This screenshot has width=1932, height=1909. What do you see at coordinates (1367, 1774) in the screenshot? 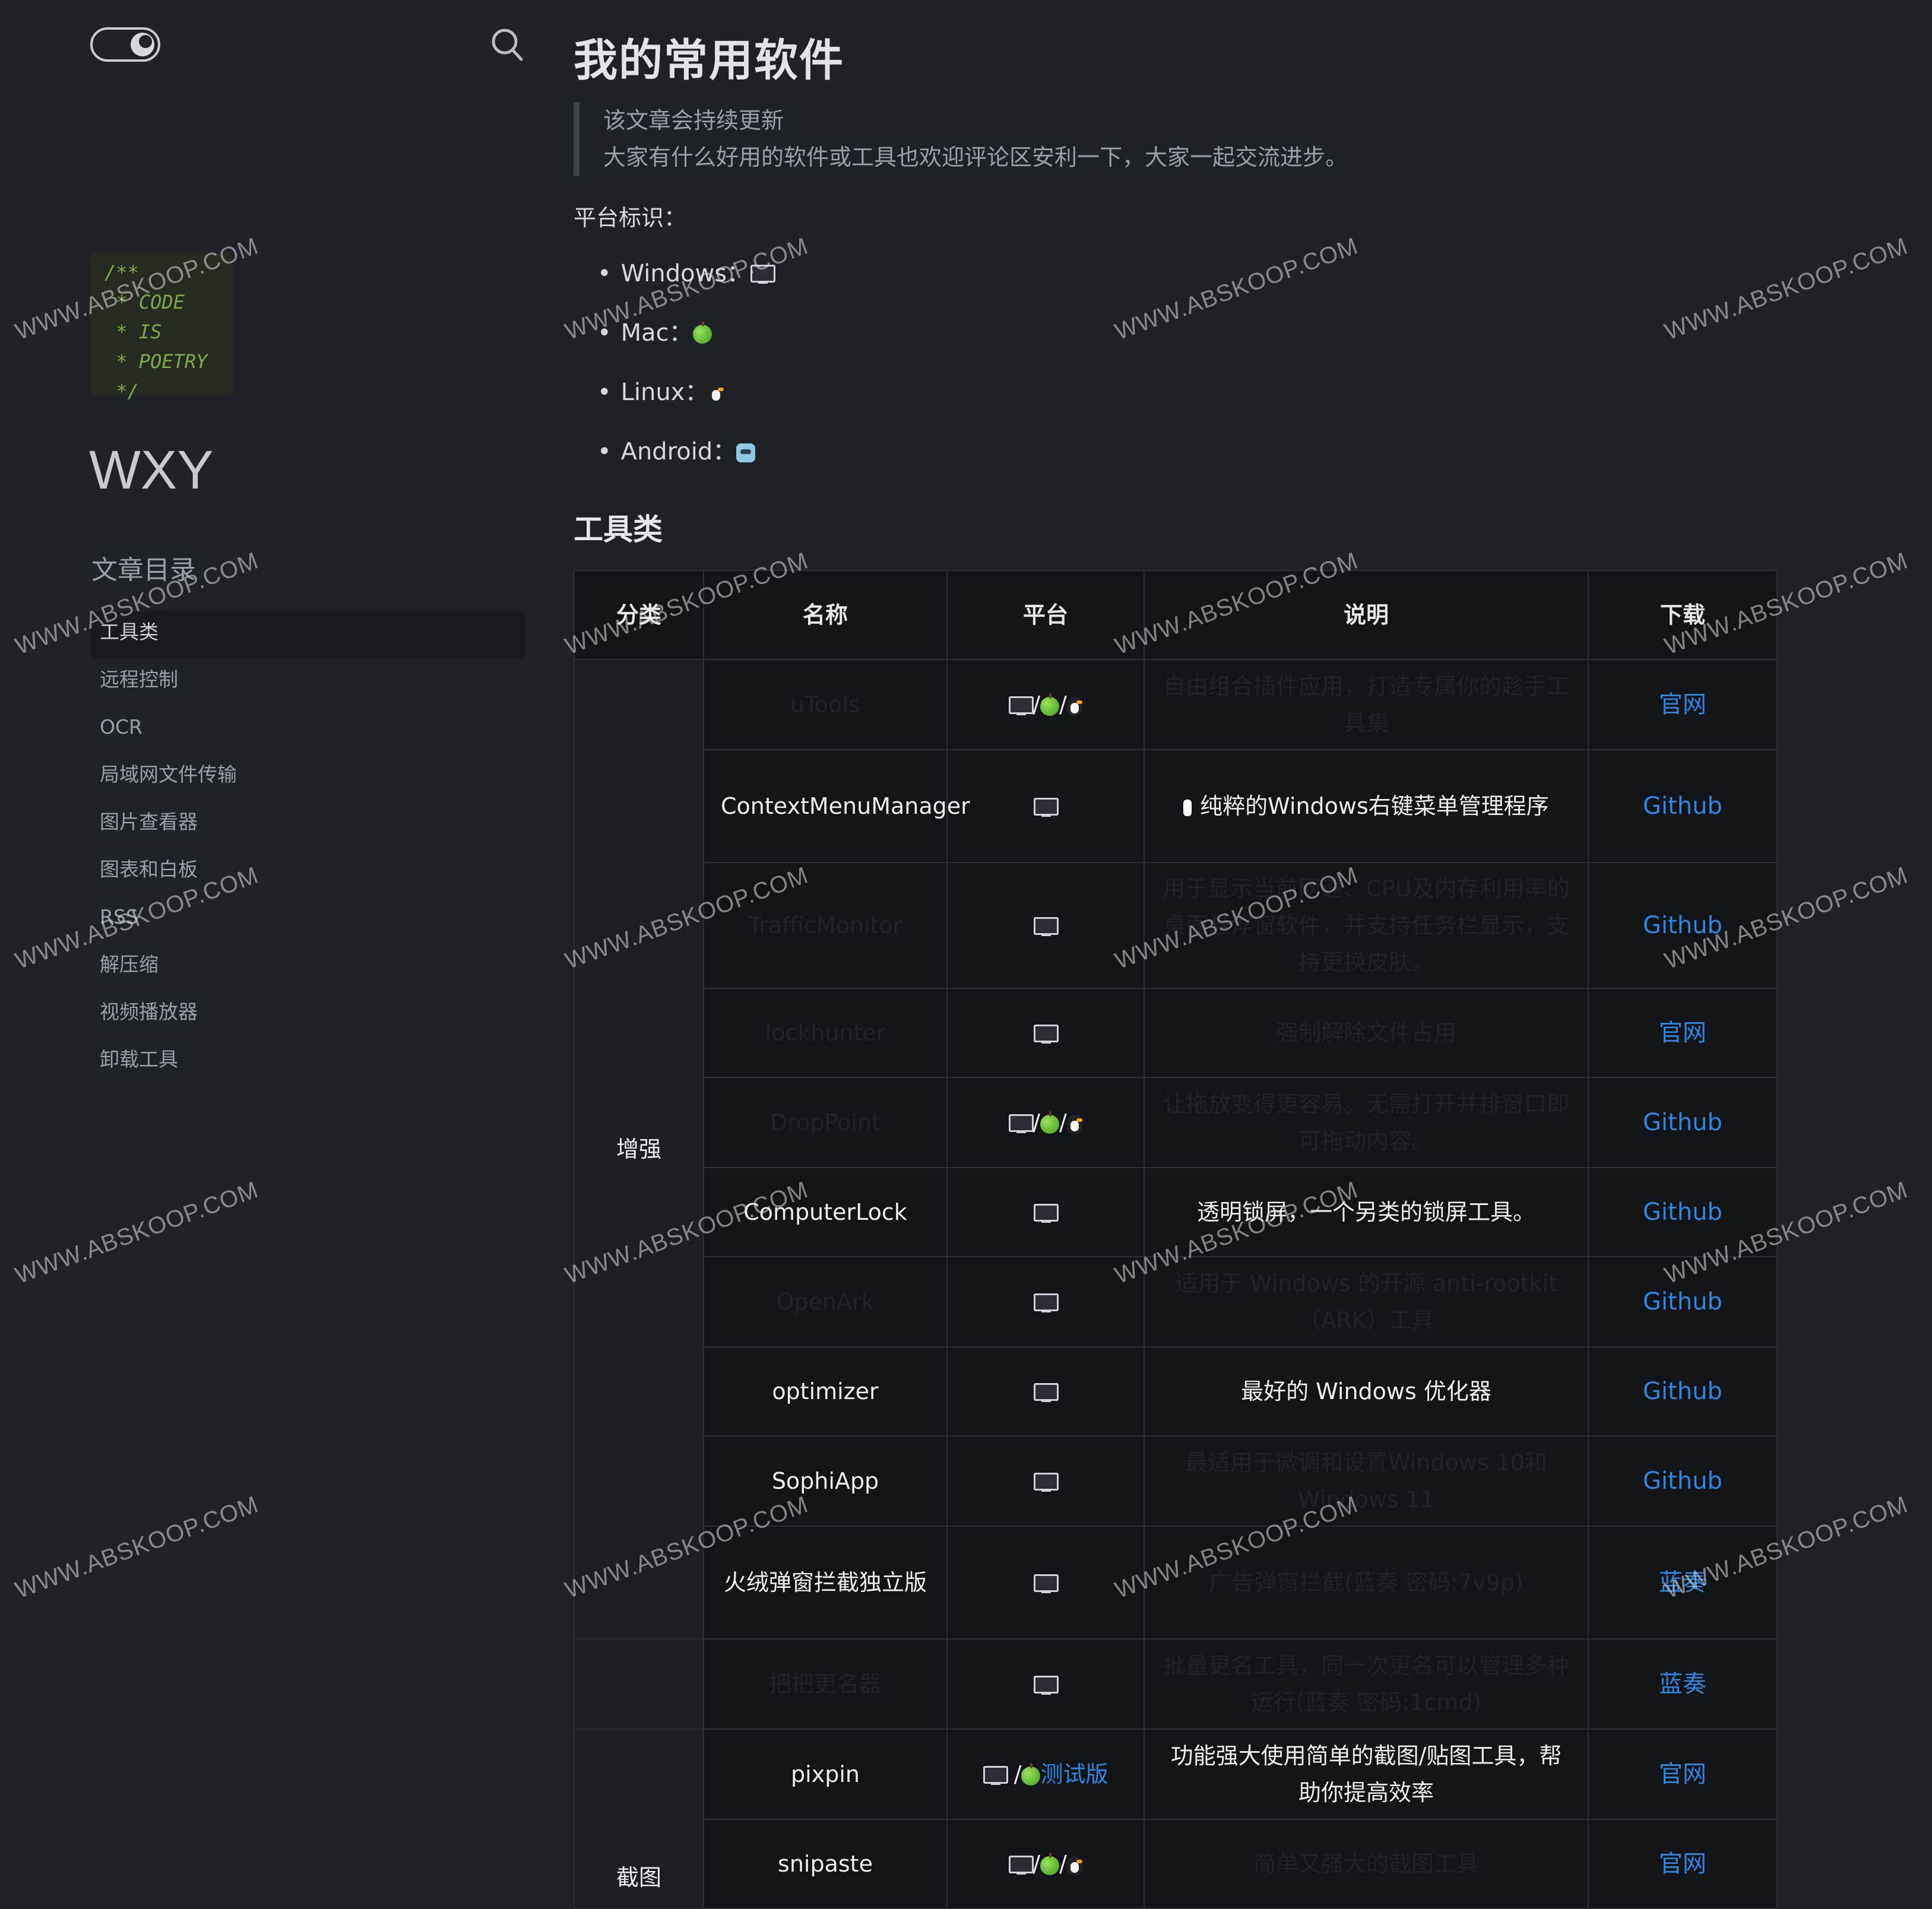
I see `description-cell: 功能强大使用简单的截图/贴图工具，帮助你提高效率` at bounding box center [1367, 1774].